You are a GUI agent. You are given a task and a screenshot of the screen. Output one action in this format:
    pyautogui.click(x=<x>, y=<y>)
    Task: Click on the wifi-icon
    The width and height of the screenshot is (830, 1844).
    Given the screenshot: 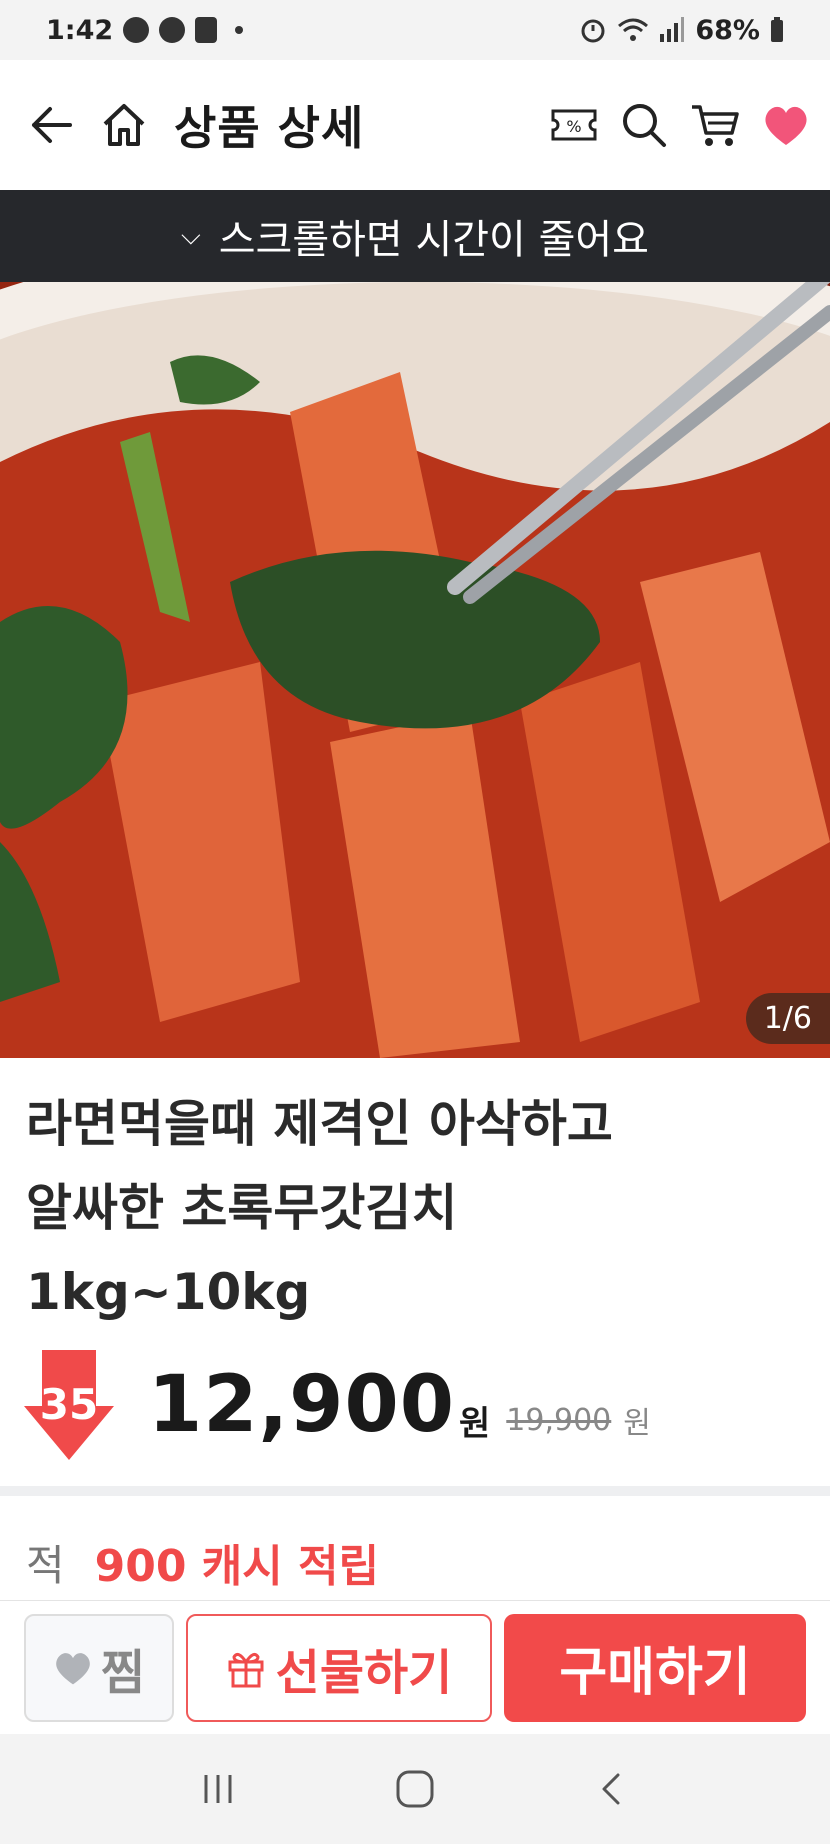 What is the action you would take?
    pyautogui.click(x=633, y=29)
    